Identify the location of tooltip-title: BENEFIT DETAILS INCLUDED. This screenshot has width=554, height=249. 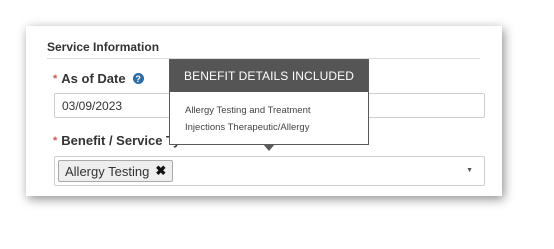
(269, 76).